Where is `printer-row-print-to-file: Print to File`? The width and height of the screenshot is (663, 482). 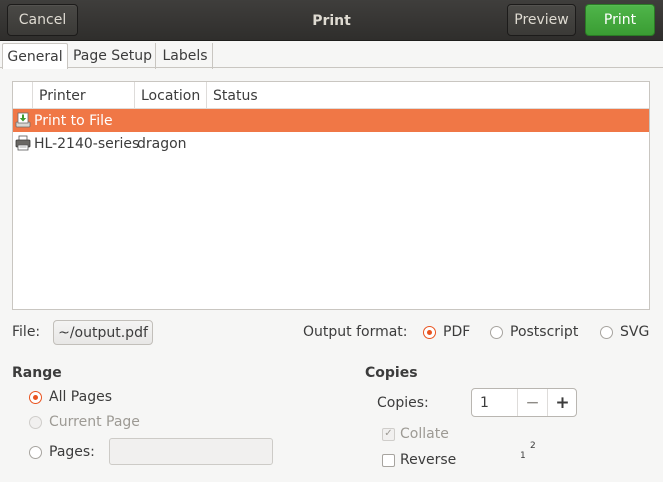 printer-row-print-to-file: Print to File is located at coordinates (331, 120).